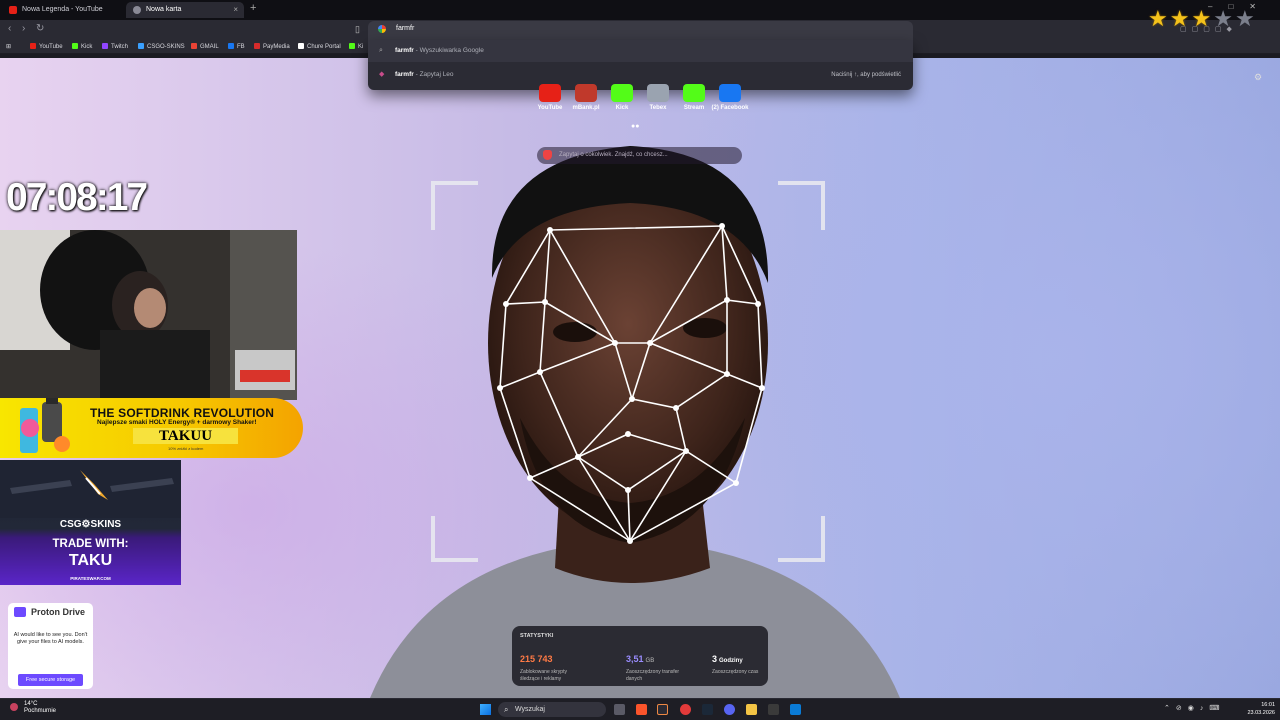 The image size is (1280, 720). I want to click on forward-icon: ›, so click(23, 28).